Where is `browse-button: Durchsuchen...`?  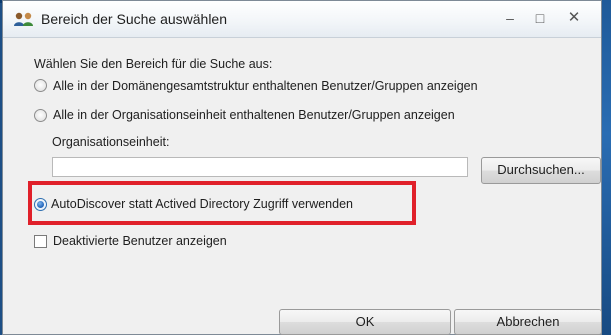 browse-button: Durchsuchen... is located at coordinates (541, 170).